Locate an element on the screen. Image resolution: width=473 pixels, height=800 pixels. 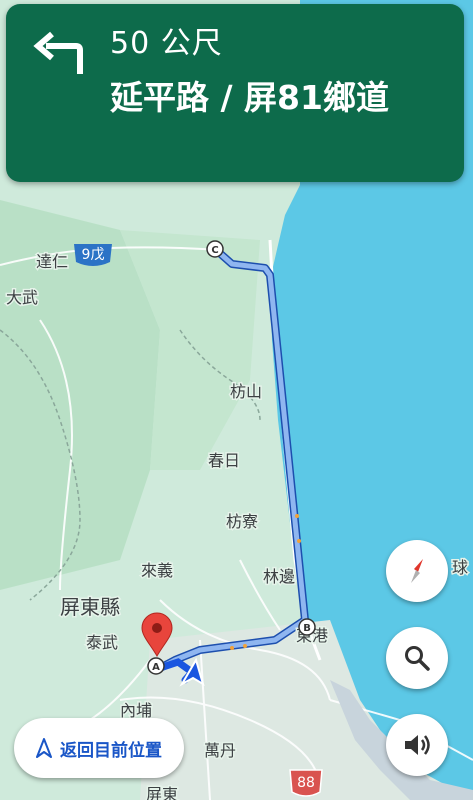
place-label: 大武 is located at coordinates (22, 297).